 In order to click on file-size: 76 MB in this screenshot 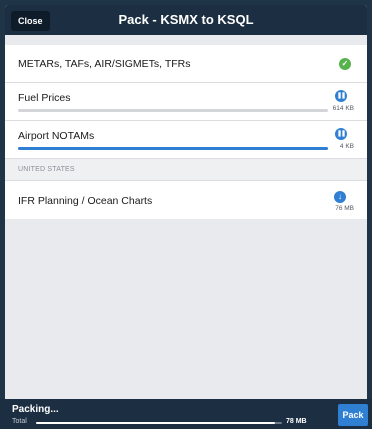, I will do `click(344, 208)`.